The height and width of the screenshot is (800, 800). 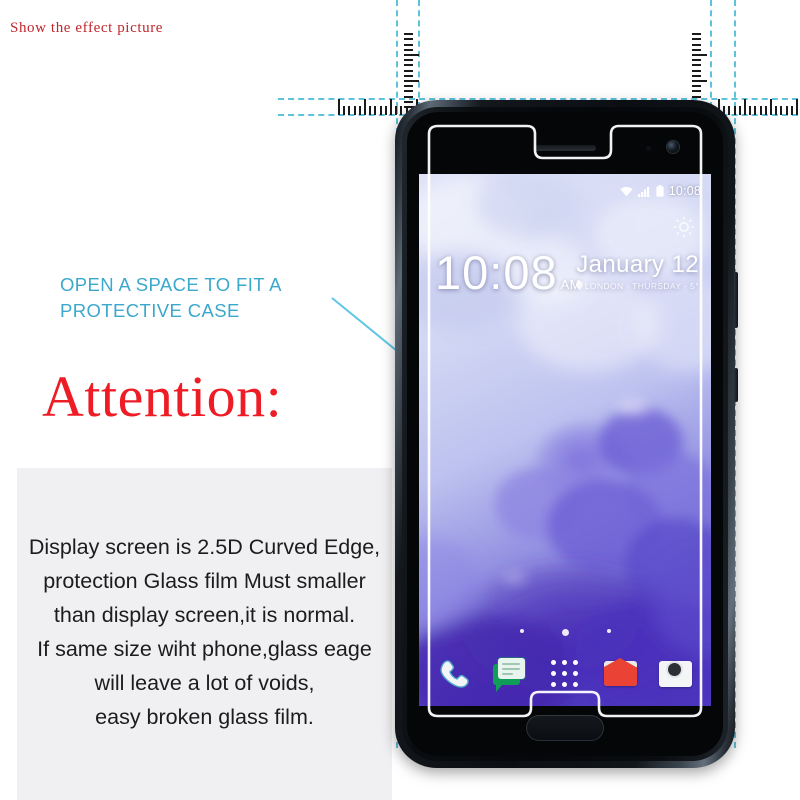 I want to click on proximity-sensor-icon, so click(x=648, y=148).